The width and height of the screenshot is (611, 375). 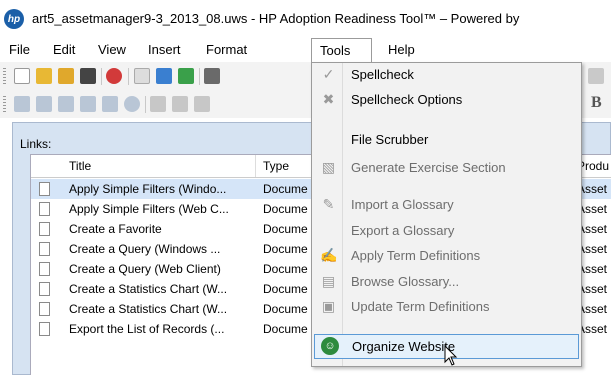 What do you see at coordinates (330, 346) in the screenshot?
I see `organize-website-icon: ☺` at bounding box center [330, 346].